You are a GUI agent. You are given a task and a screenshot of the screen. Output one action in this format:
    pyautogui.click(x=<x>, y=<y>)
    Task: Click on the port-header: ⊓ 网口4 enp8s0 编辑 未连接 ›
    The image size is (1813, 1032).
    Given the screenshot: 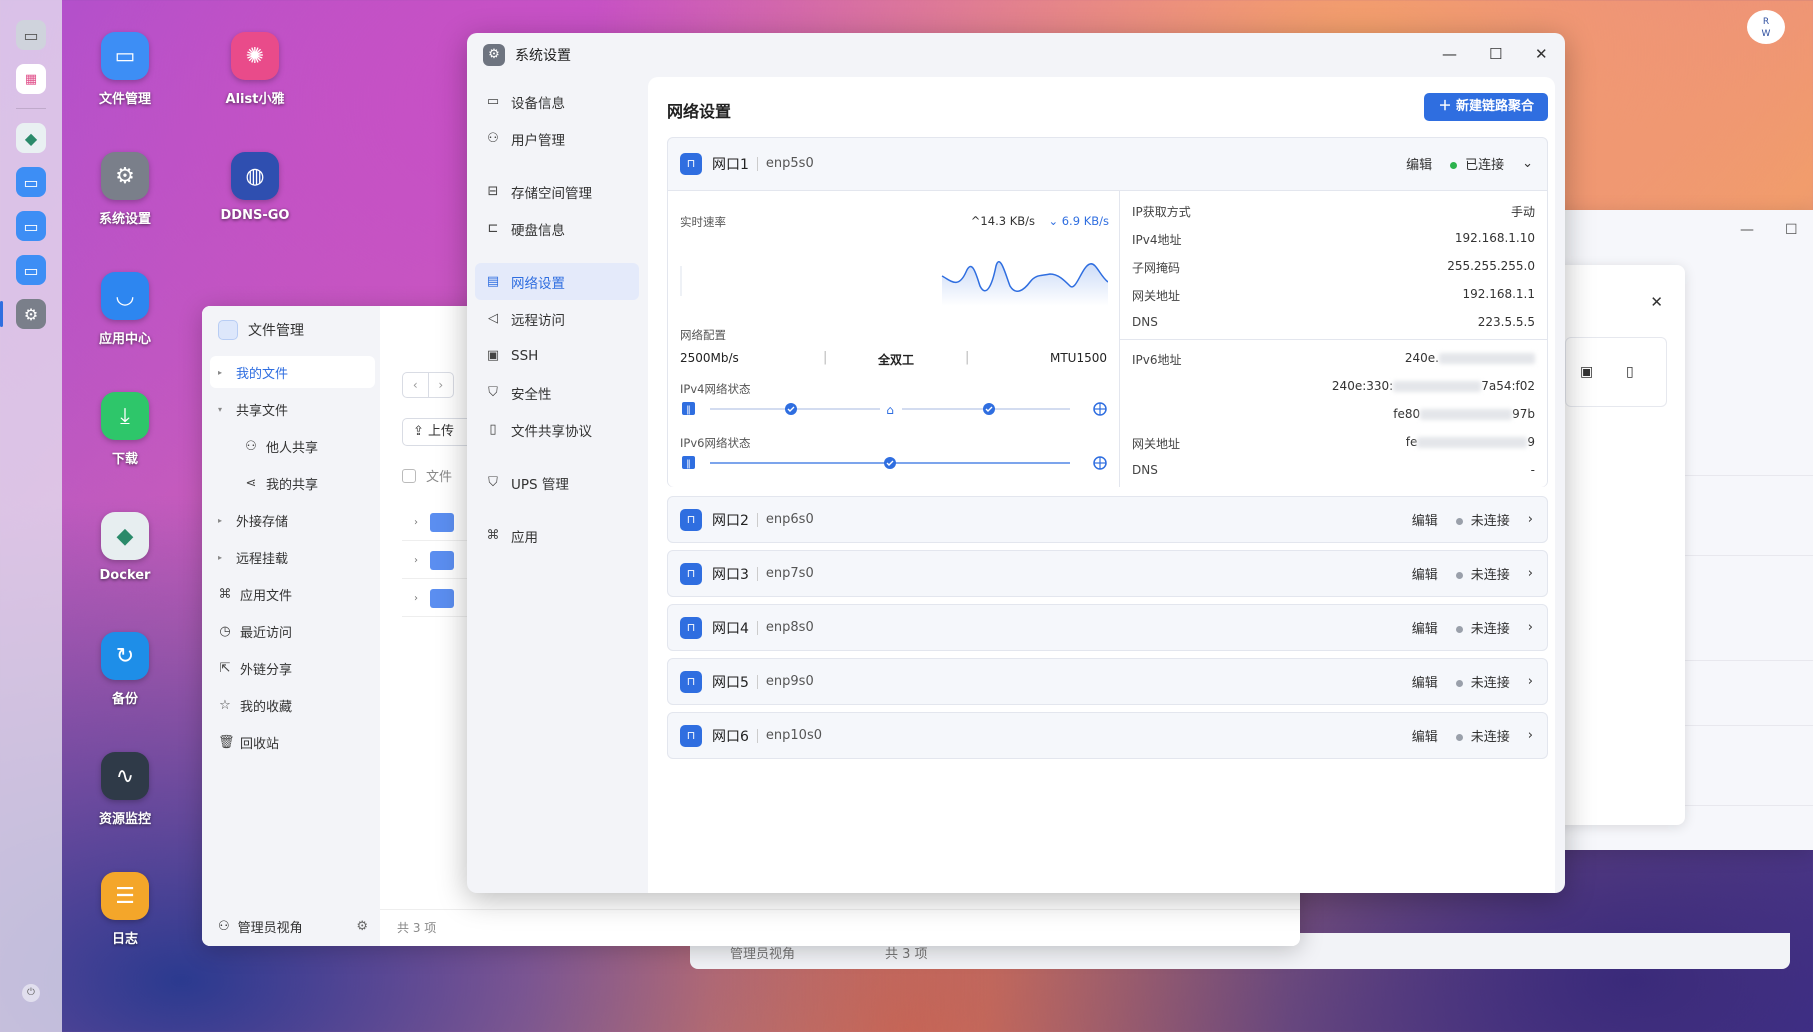 What is the action you would take?
    pyautogui.click(x=1107, y=627)
    